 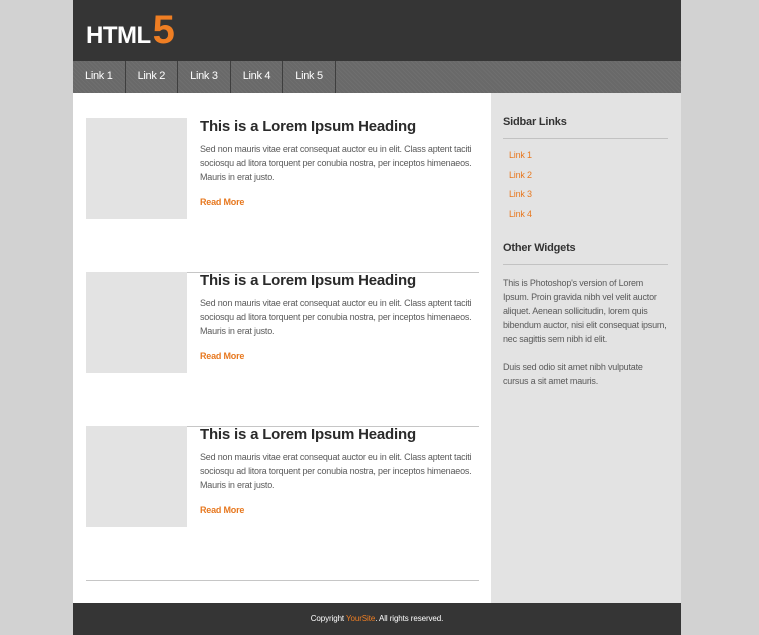 What do you see at coordinates (118, 35) in the screenshot?
I see `logo-text: HTML` at bounding box center [118, 35].